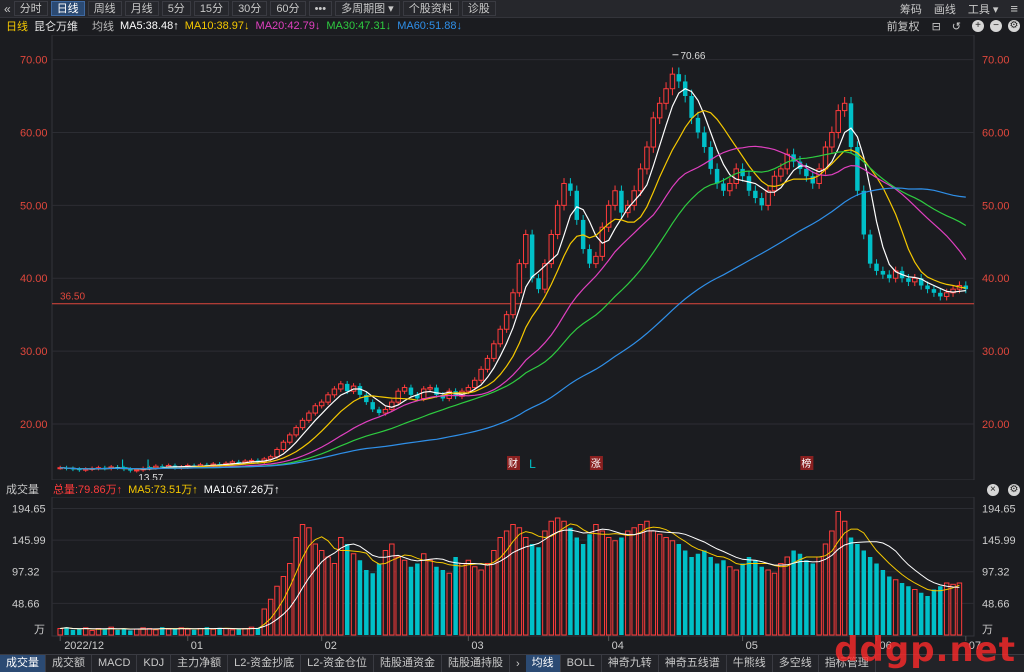  I want to click on adjust-mode-button: 前复权, so click(903, 26).